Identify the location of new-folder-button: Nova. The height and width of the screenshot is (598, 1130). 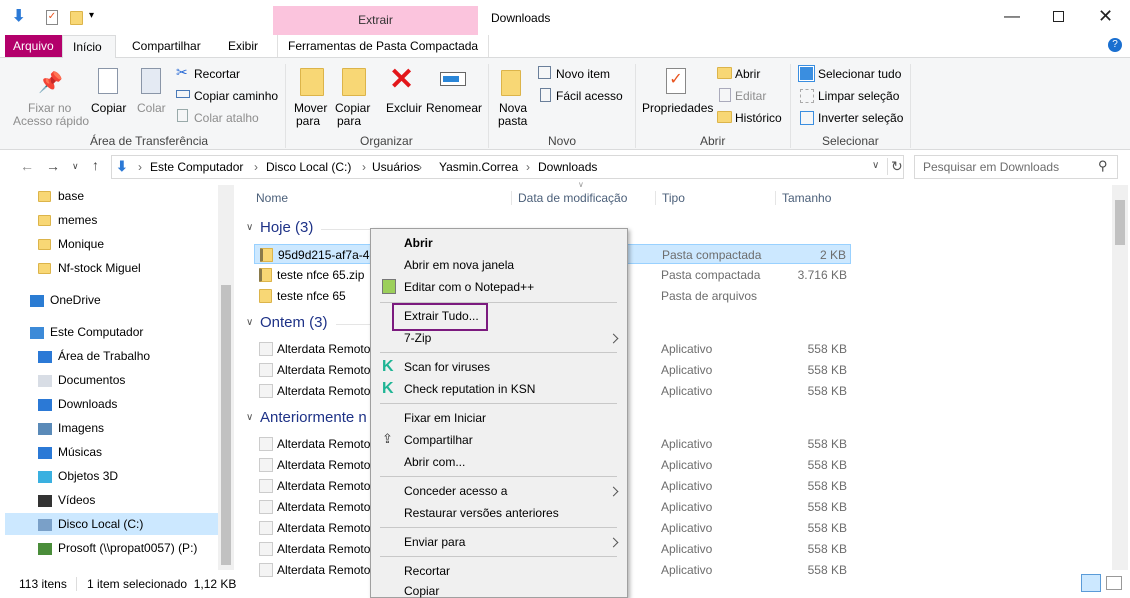
(513, 108).